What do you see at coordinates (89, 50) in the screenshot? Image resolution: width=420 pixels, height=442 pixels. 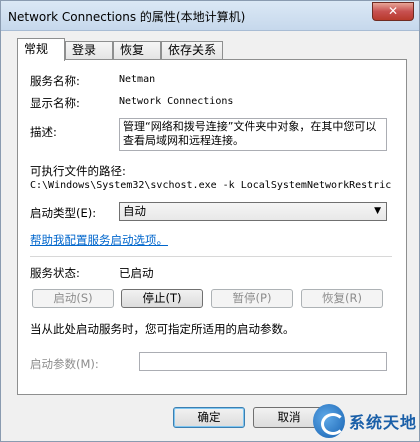 I see `tab-logon: 登录` at bounding box center [89, 50].